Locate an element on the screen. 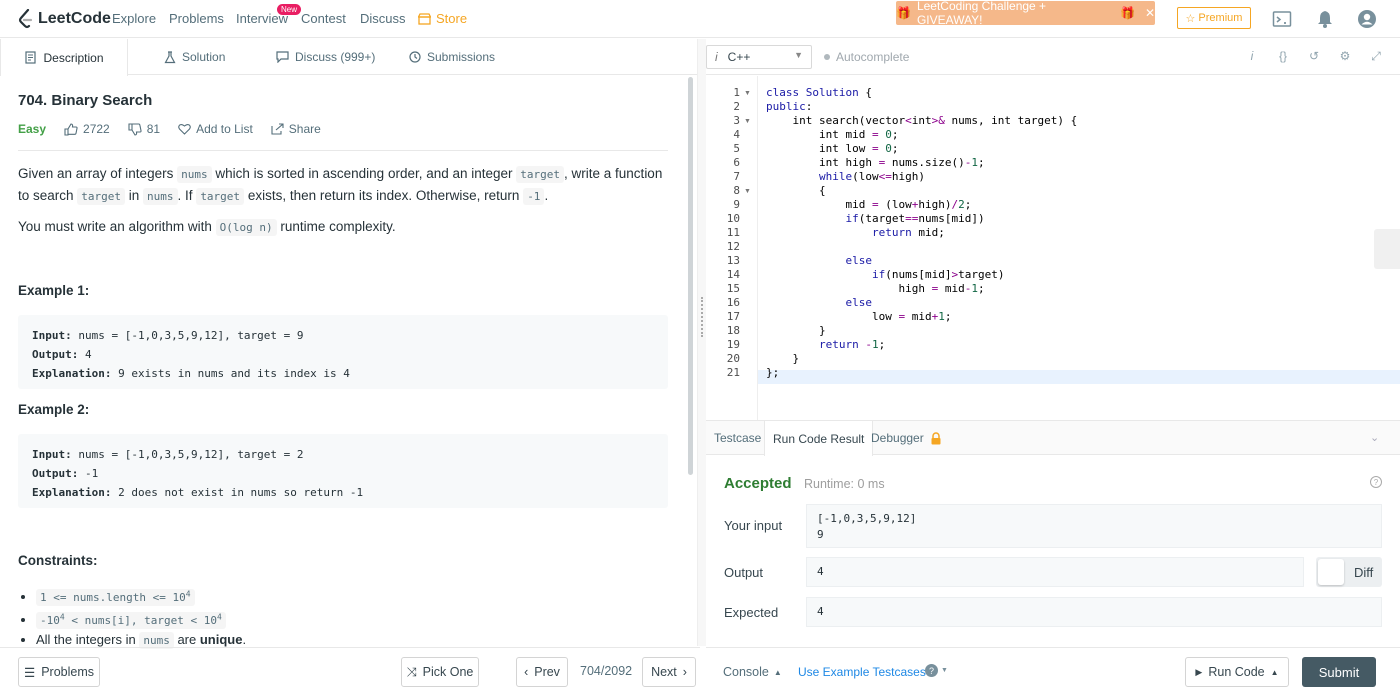 This screenshot has height=692, width=1400. drag-handle-icon is located at coordinates (702, 317).